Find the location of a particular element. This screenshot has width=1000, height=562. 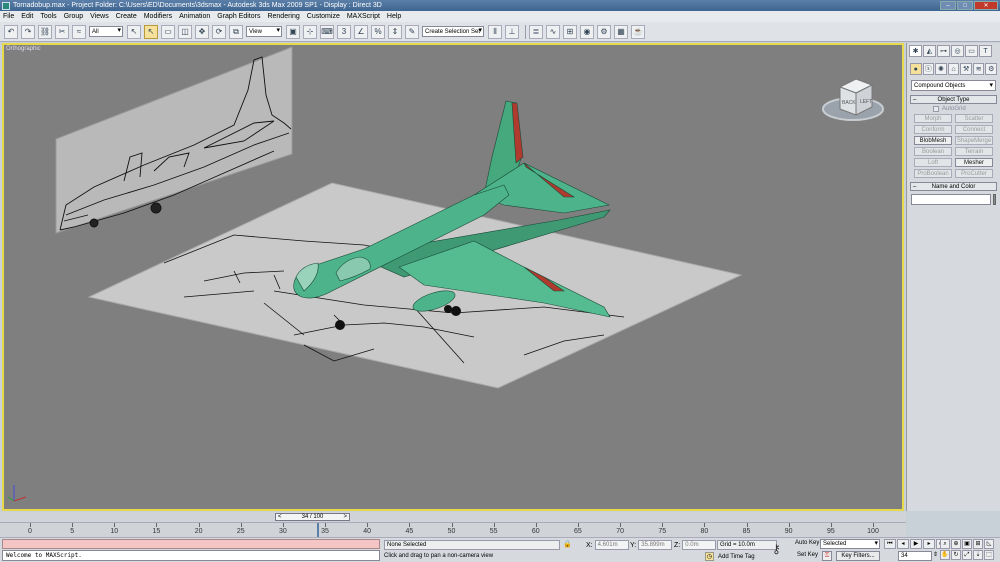

menu-customize: Customize is located at coordinates (323, 16).